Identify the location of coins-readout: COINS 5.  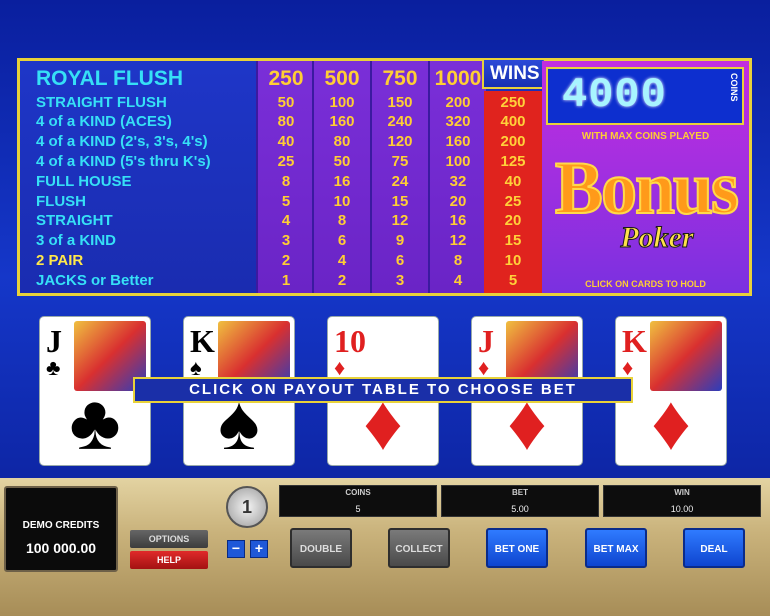
(358, 501).